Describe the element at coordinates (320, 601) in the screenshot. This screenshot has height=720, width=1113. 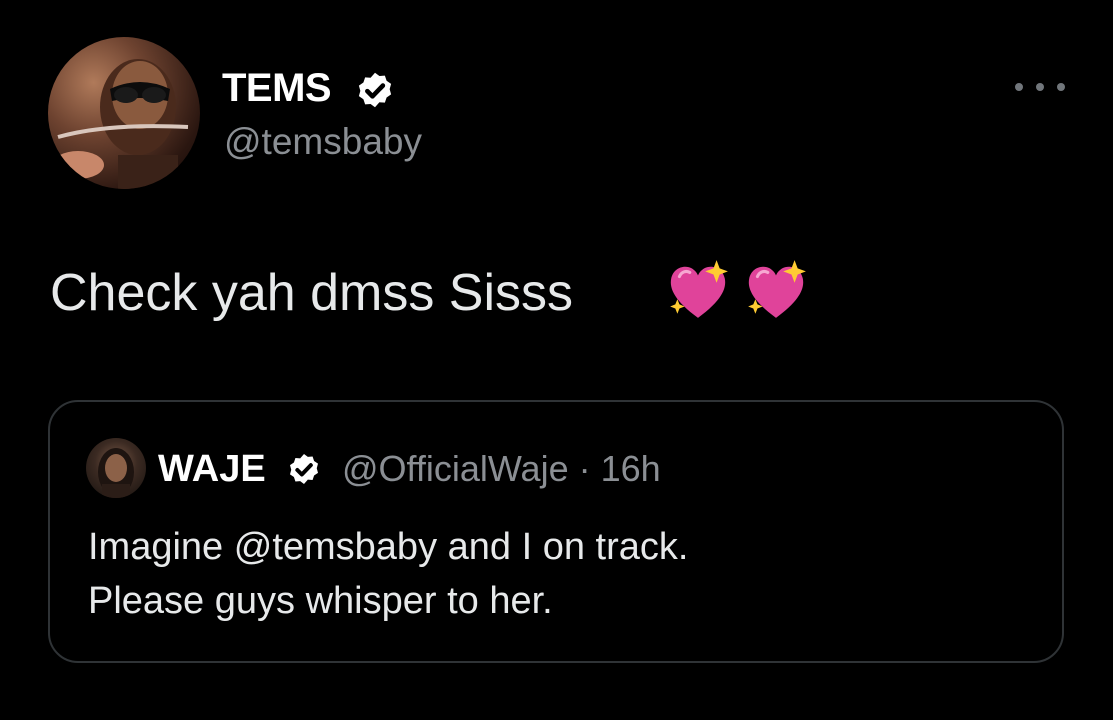
I see `quoted-tweet-line: Please guys whisper to her.` at that location.